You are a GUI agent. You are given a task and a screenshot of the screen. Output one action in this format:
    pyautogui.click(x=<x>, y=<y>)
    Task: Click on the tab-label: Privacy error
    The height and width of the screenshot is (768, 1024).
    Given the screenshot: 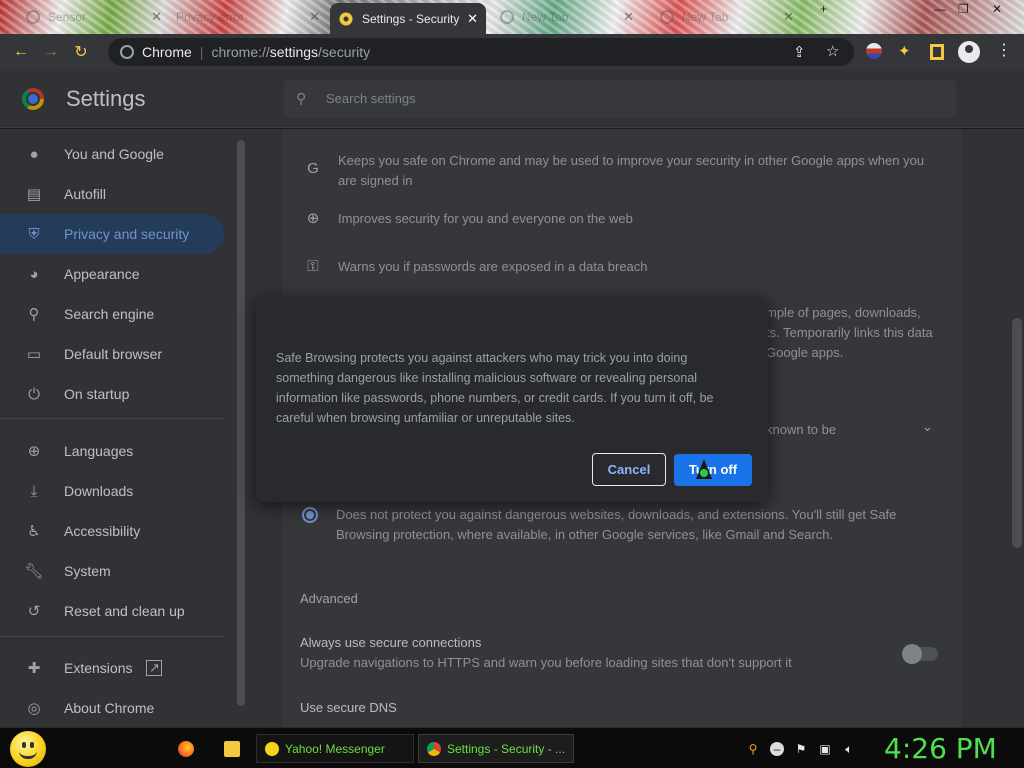 What is the action you would take?
    pyautogui.click(x=210, y=17)
    